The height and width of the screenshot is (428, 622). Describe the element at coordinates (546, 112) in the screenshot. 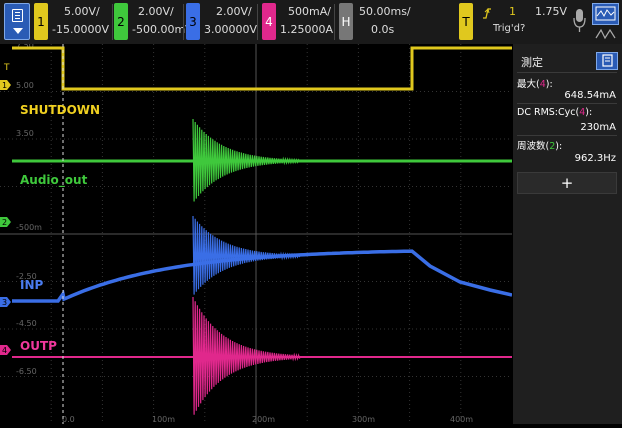

I see `measurement-2-name: DC RMS:Cyc` at that location.